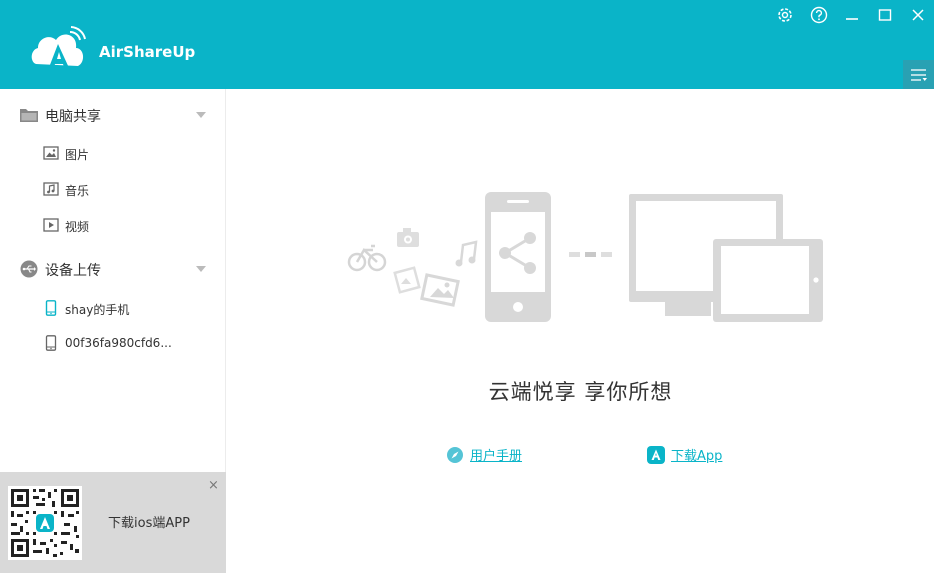 The width and height of the screenshot is (934, 573). What do you see at coordinates (149, 523) in the screenshot?
I see `promo-text: 下载ios端APP` at bounding box center [149, 523].